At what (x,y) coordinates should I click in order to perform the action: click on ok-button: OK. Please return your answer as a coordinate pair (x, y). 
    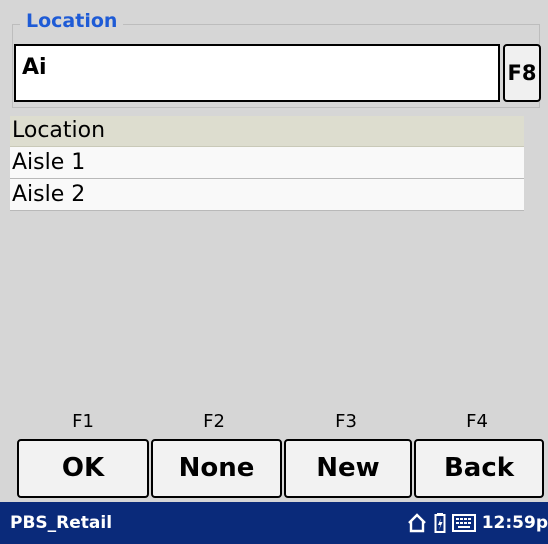
    Looking at the image, I should click on (83, 468).